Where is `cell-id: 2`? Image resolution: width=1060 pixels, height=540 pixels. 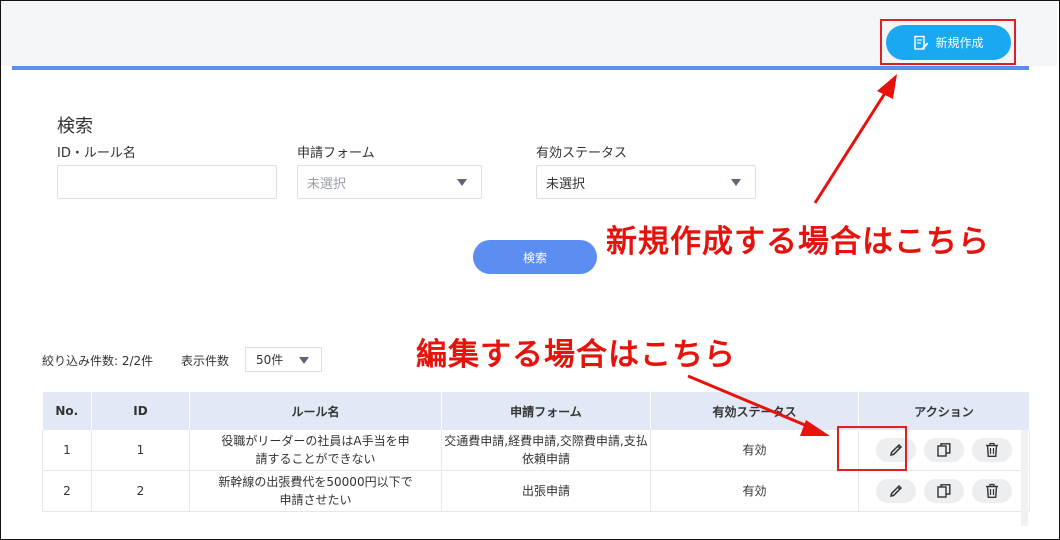
cell-id: 2 is located at coordinates (140, 491).